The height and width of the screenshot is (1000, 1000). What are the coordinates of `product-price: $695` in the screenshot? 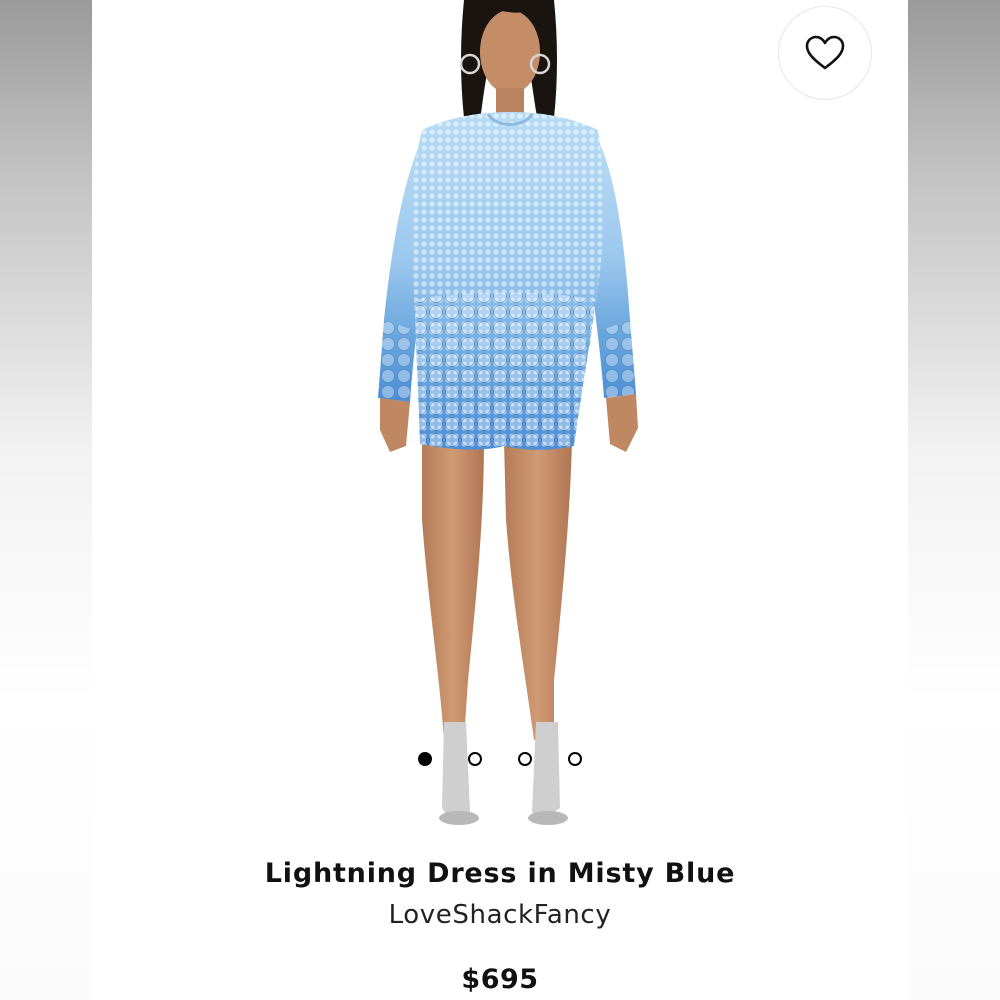 It's located at (500, 979).